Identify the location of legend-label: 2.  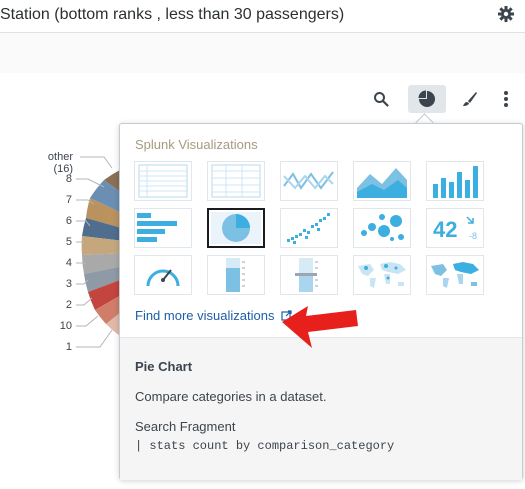
(68, 305).